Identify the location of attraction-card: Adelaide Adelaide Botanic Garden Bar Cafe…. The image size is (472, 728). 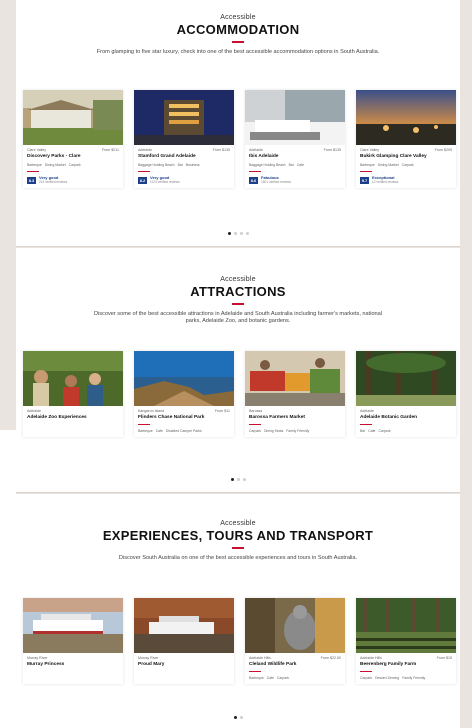
(406, 394).